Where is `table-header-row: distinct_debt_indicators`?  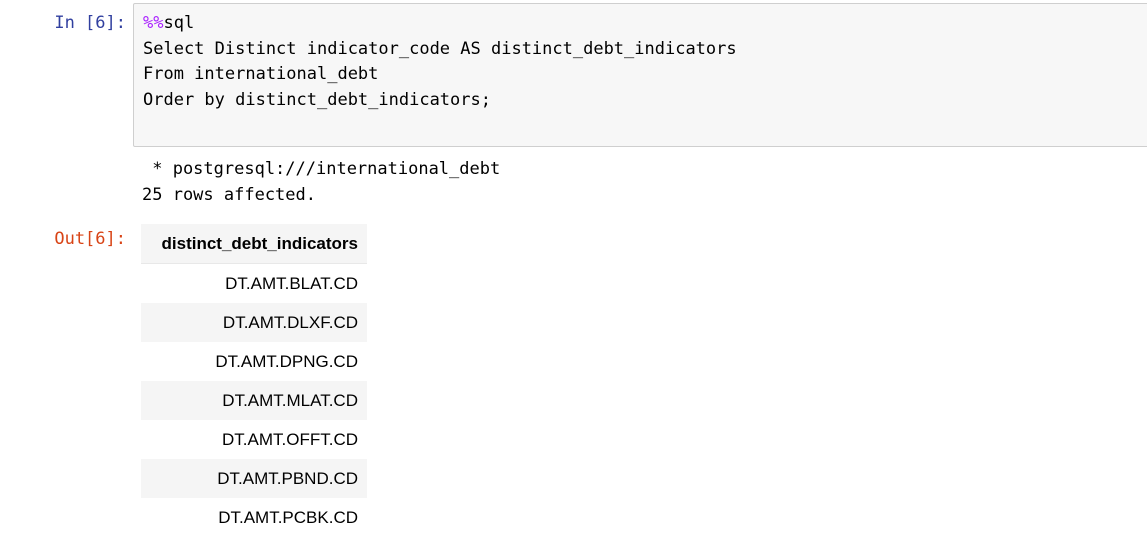 table-header-row: distinct_debt_indicators is located at coordinates (254, 244).